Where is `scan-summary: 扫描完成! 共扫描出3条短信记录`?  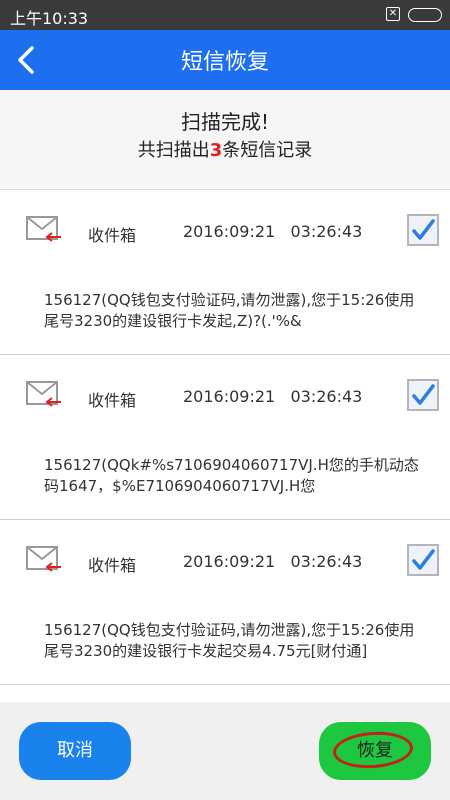
scan-summary: 扫描完成! 共扫描出3条短信记录 is located at coordinates (225, 140).